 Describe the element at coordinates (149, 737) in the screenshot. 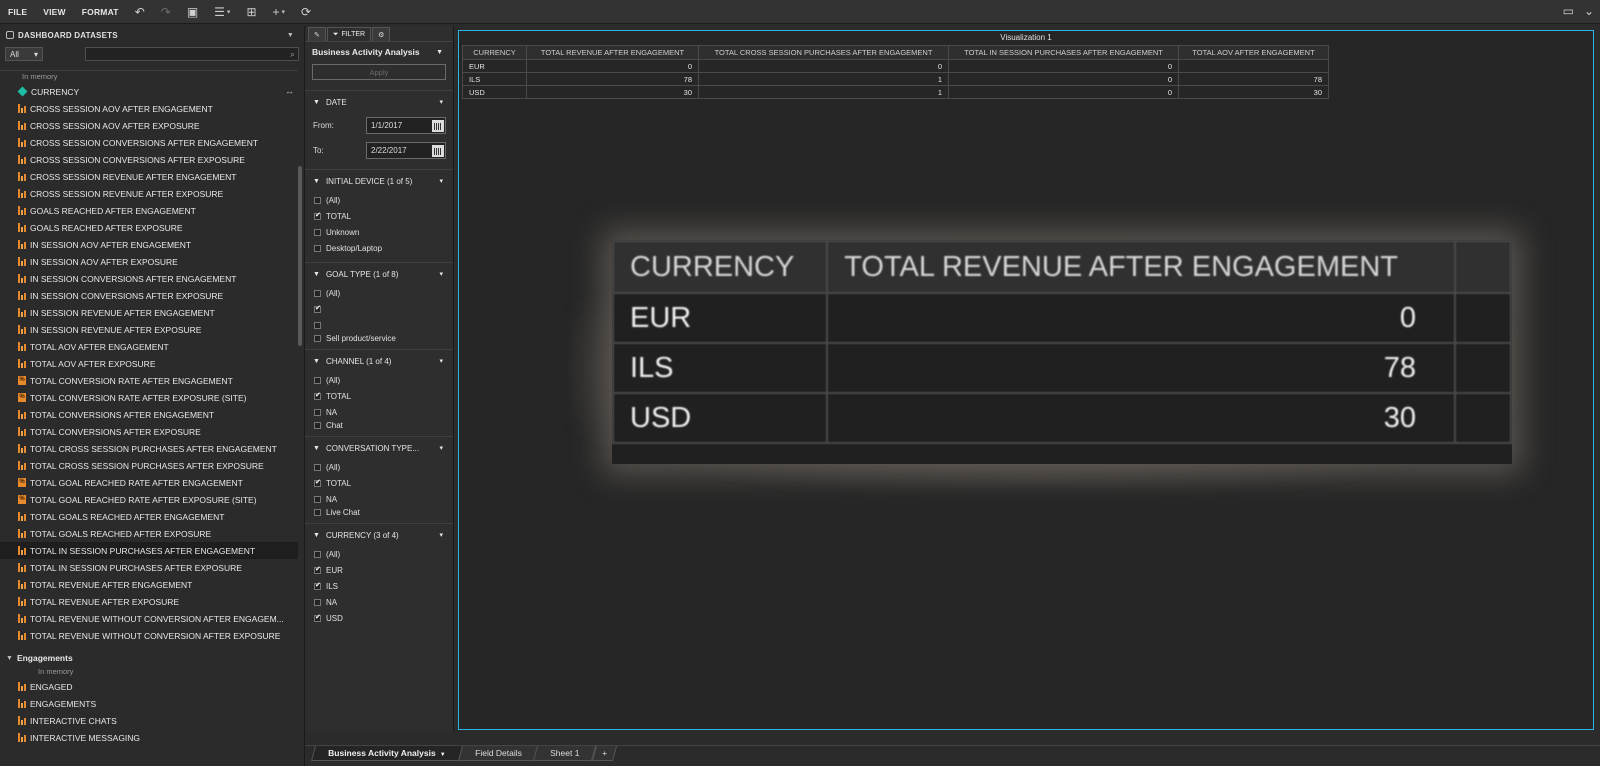

I see `dataset-field-item: INTERACTIVE MESSAGING` at that location.